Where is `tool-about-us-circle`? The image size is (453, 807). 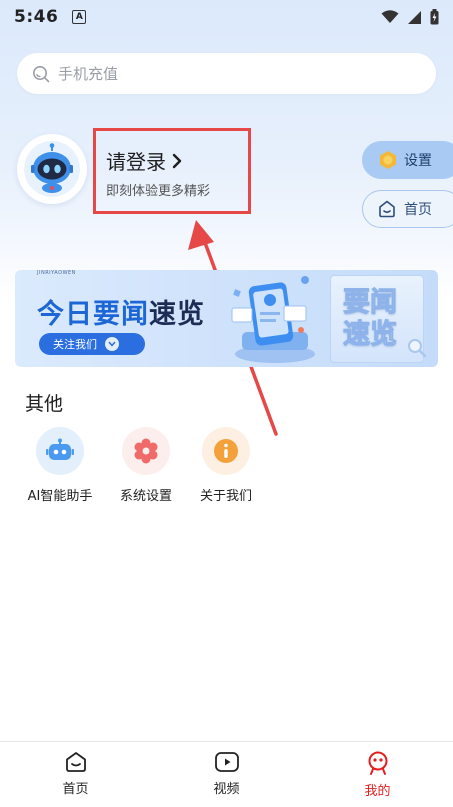 tool-about-us-circle is located at coordinates (226, 451).